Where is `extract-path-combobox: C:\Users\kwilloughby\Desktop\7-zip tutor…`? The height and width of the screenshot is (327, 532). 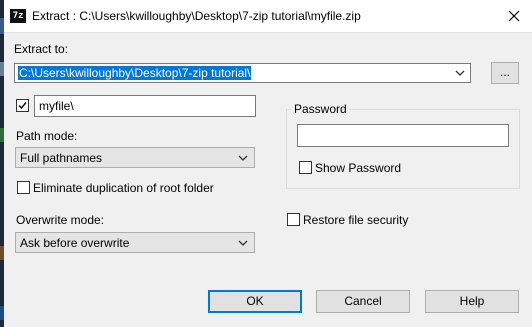
extract-path-combobox: C:\Users\kwilloughby\Desktop\7-zip tutor… is located at coordinates (242, 73).